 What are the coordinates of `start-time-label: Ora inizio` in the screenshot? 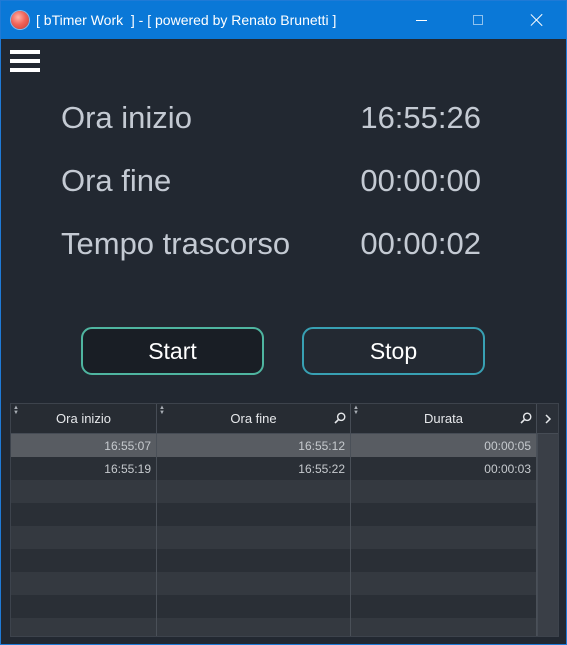 It's located at (126, 117).